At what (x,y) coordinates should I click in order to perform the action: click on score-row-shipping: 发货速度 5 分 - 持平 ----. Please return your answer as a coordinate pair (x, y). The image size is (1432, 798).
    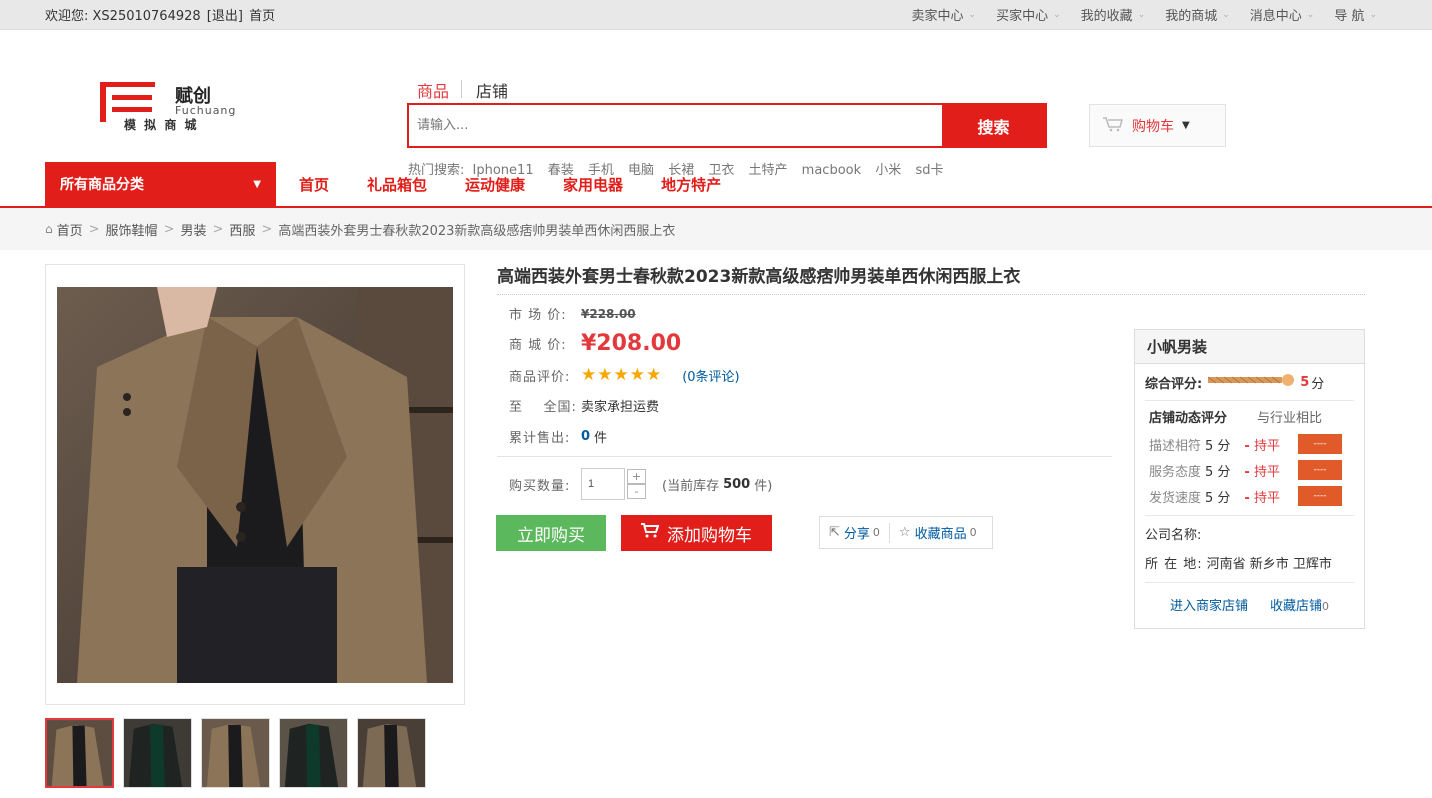
    Looking at the image, I should click on (1249, 496).